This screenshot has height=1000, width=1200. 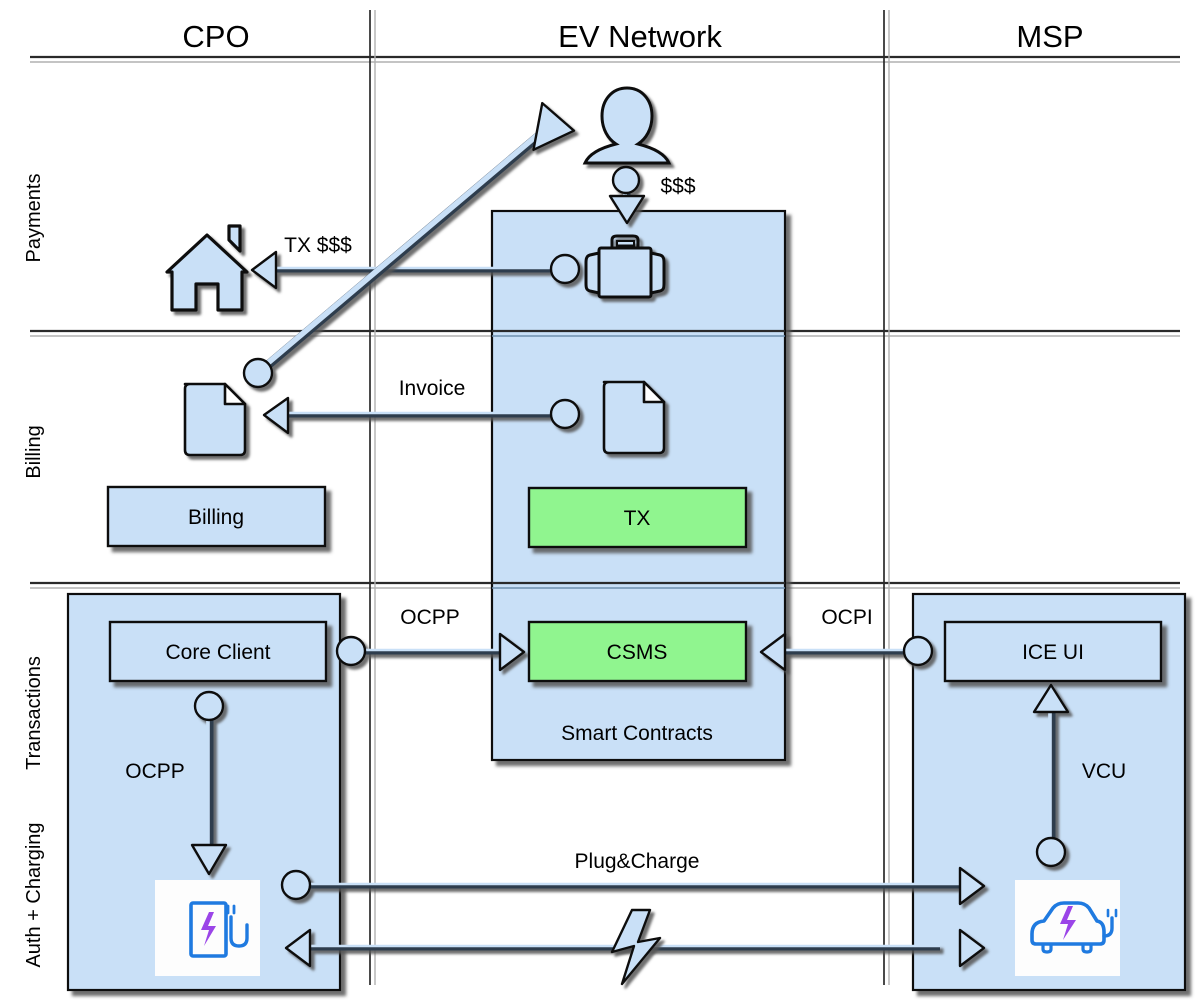 I want to click on row-header-payments: Payments, so click(x=34, y=218).